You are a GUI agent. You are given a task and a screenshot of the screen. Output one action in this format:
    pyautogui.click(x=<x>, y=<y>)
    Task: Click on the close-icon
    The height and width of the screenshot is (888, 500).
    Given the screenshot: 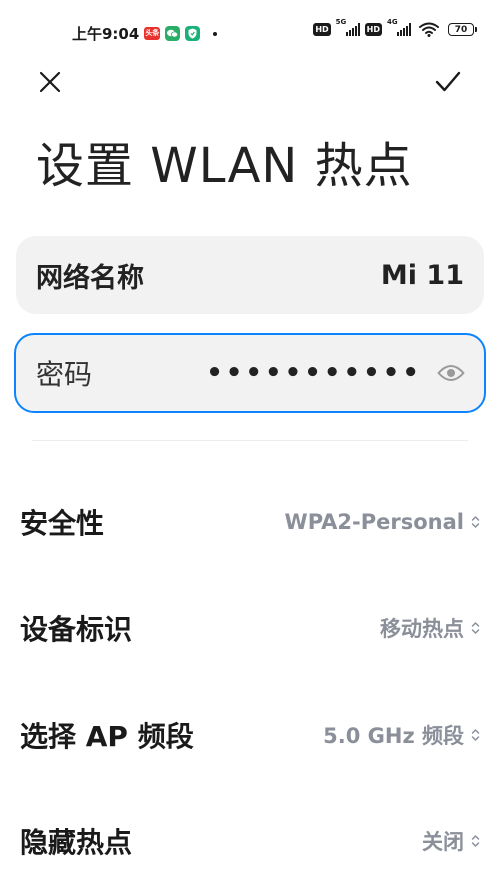 What is the action you would take?
    pyautogui.click(x=50, y=82)
    